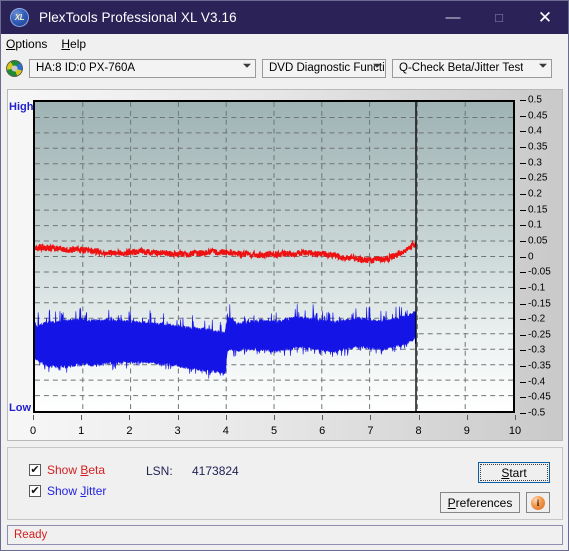 Image resolution: width=569 pixels, height=551 pixels. I want to click on status-bar: Ready, so click(285, 535).